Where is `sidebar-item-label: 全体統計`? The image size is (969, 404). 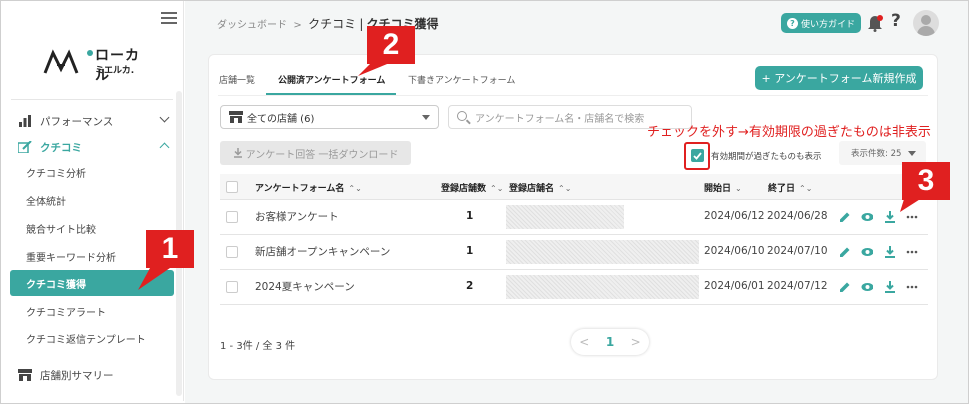 sidebar-item-label: 全体統計 is located at coordinates (46, 202).